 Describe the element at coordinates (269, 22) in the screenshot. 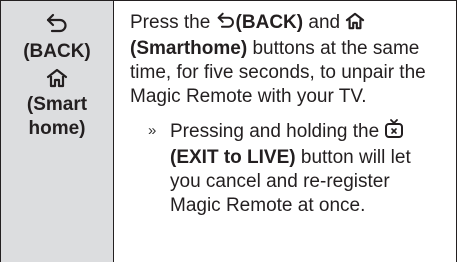

I see `back-bold-label: (BACK)` at that location.